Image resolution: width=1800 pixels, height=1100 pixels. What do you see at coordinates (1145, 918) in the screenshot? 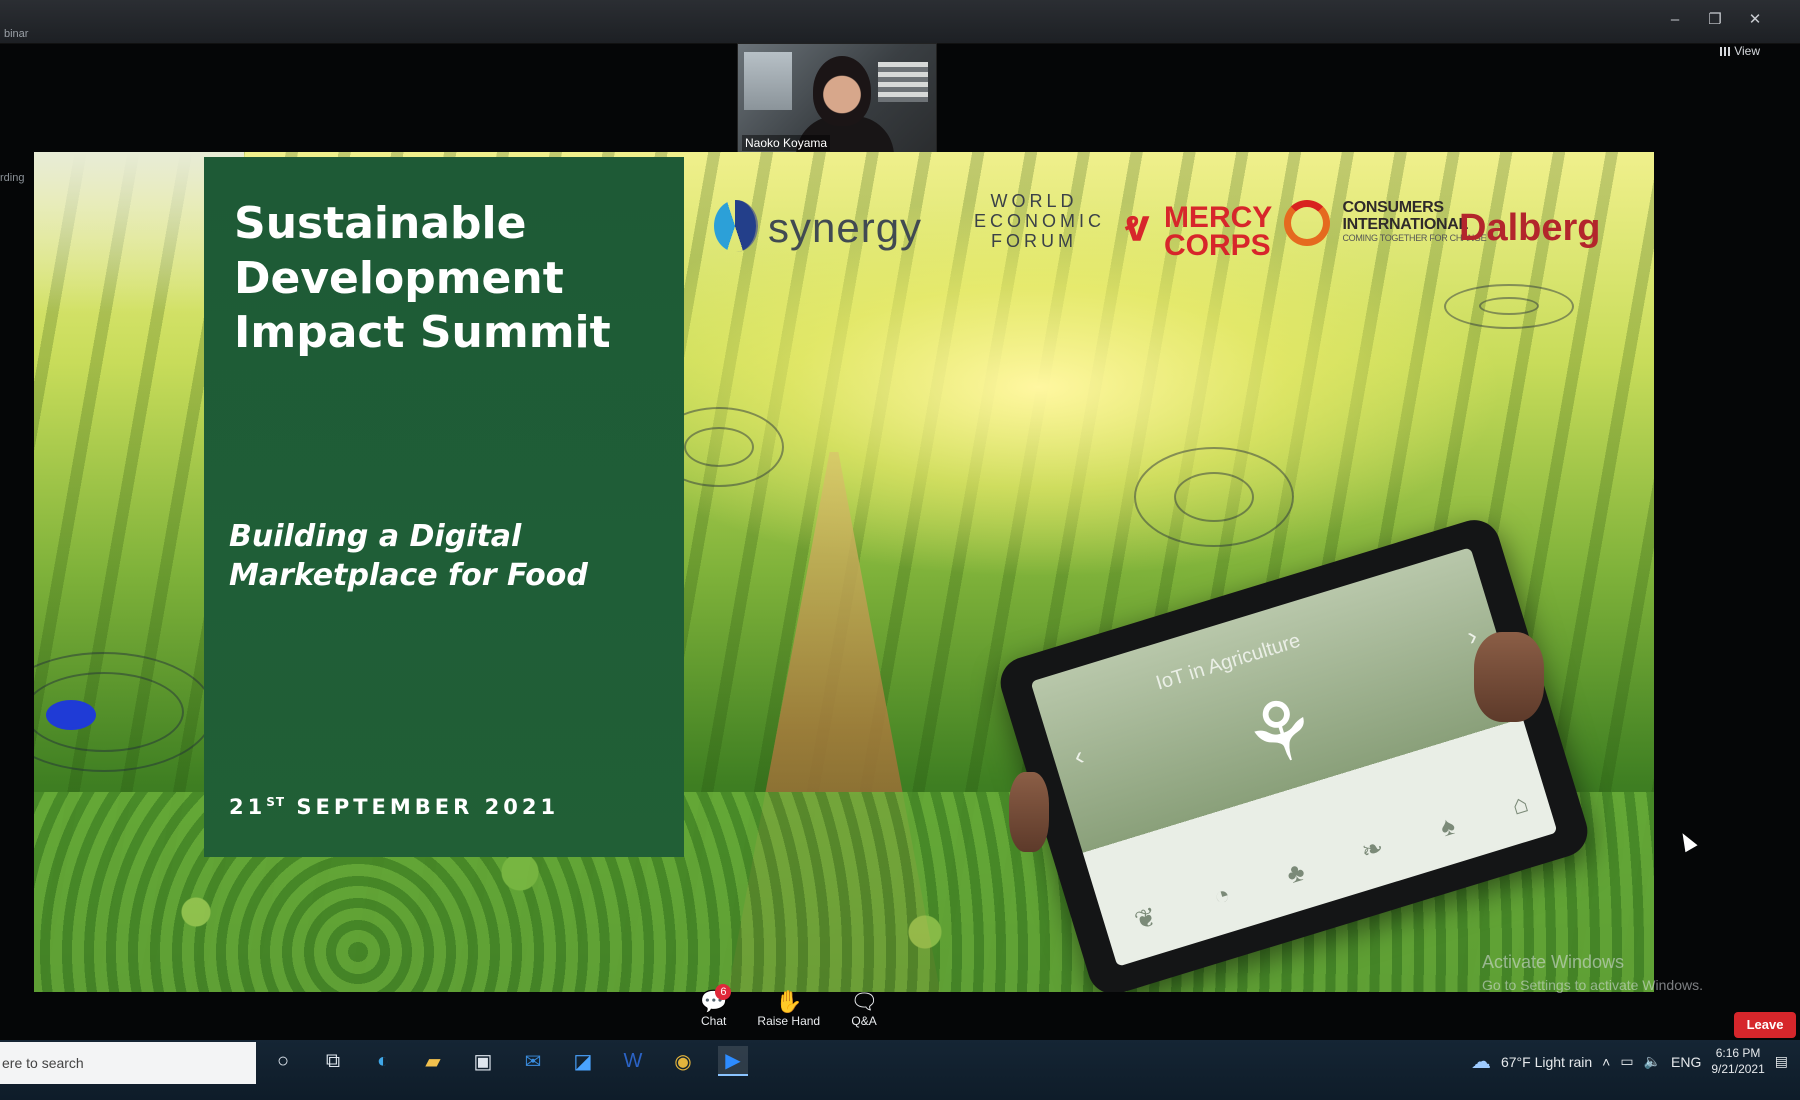
I see `sprout-icon: ❦` at bounding box center [1145, 918].